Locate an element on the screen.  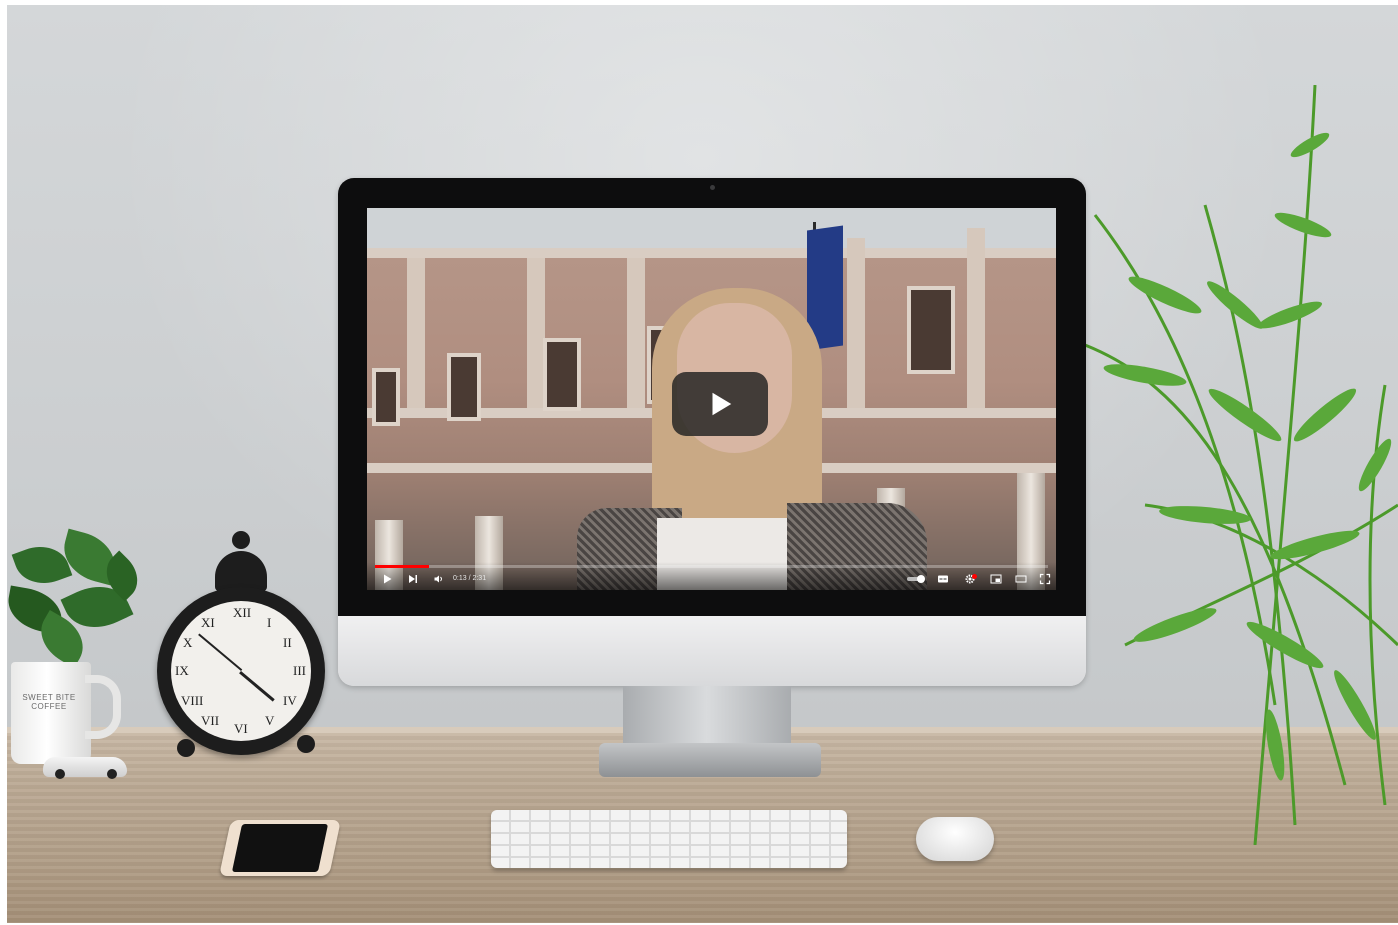
clock-numeral: XII is located at coordinates (242, 612).